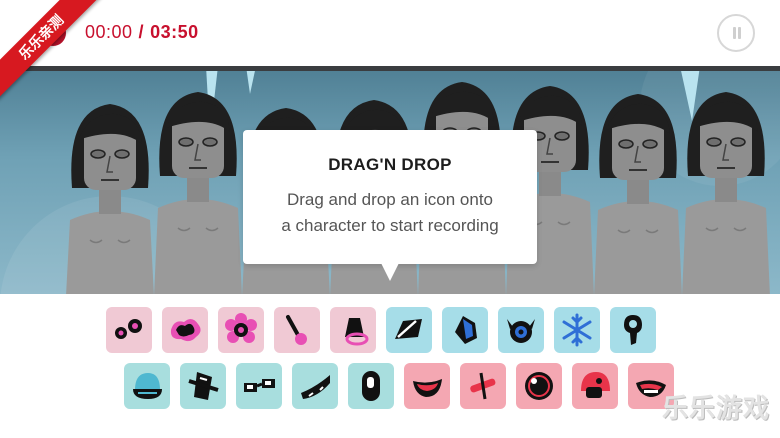 The width and height of the screenshot is (780, 438). Describe the element at coordinates (633, 330) in the screenshot. I see `drip-drop-icon` at that location.